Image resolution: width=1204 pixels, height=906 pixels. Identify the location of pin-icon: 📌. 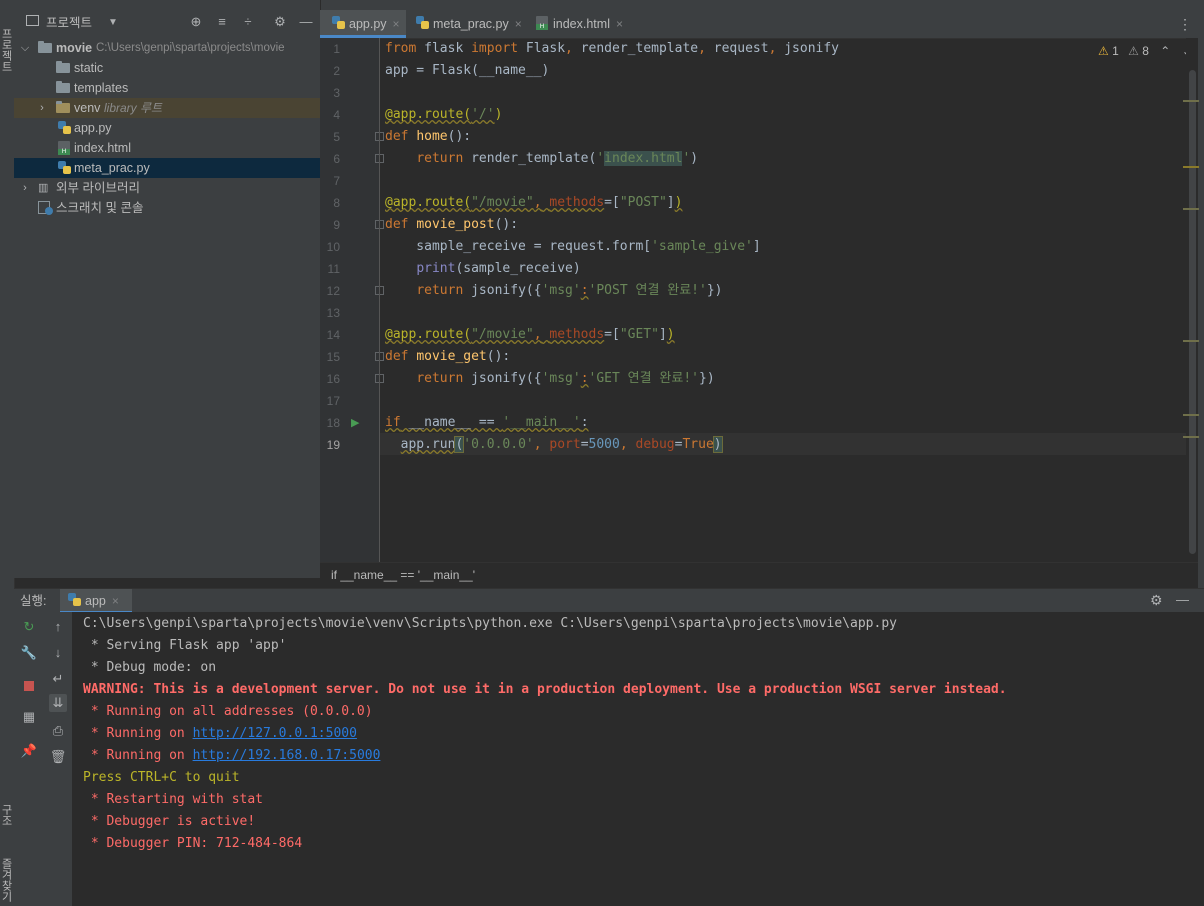
(29, 751).